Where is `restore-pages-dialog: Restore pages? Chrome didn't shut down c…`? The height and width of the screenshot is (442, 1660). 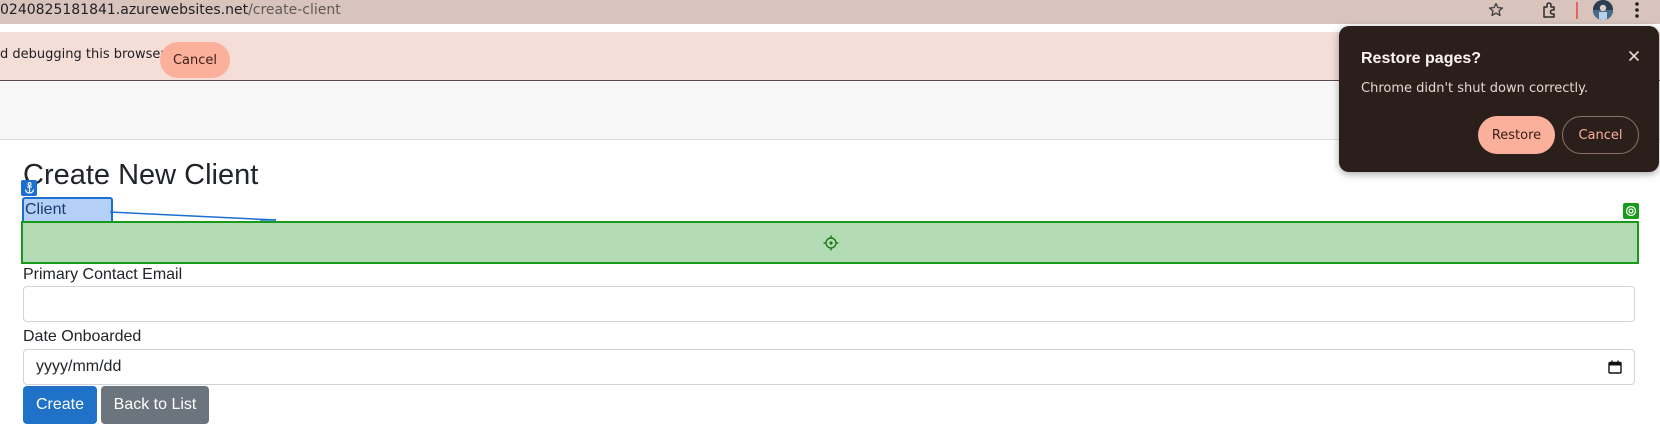
restore-pages-dialog: Restore pages? Chrome didn't shut down c… is located at coordinates (1499, 99).